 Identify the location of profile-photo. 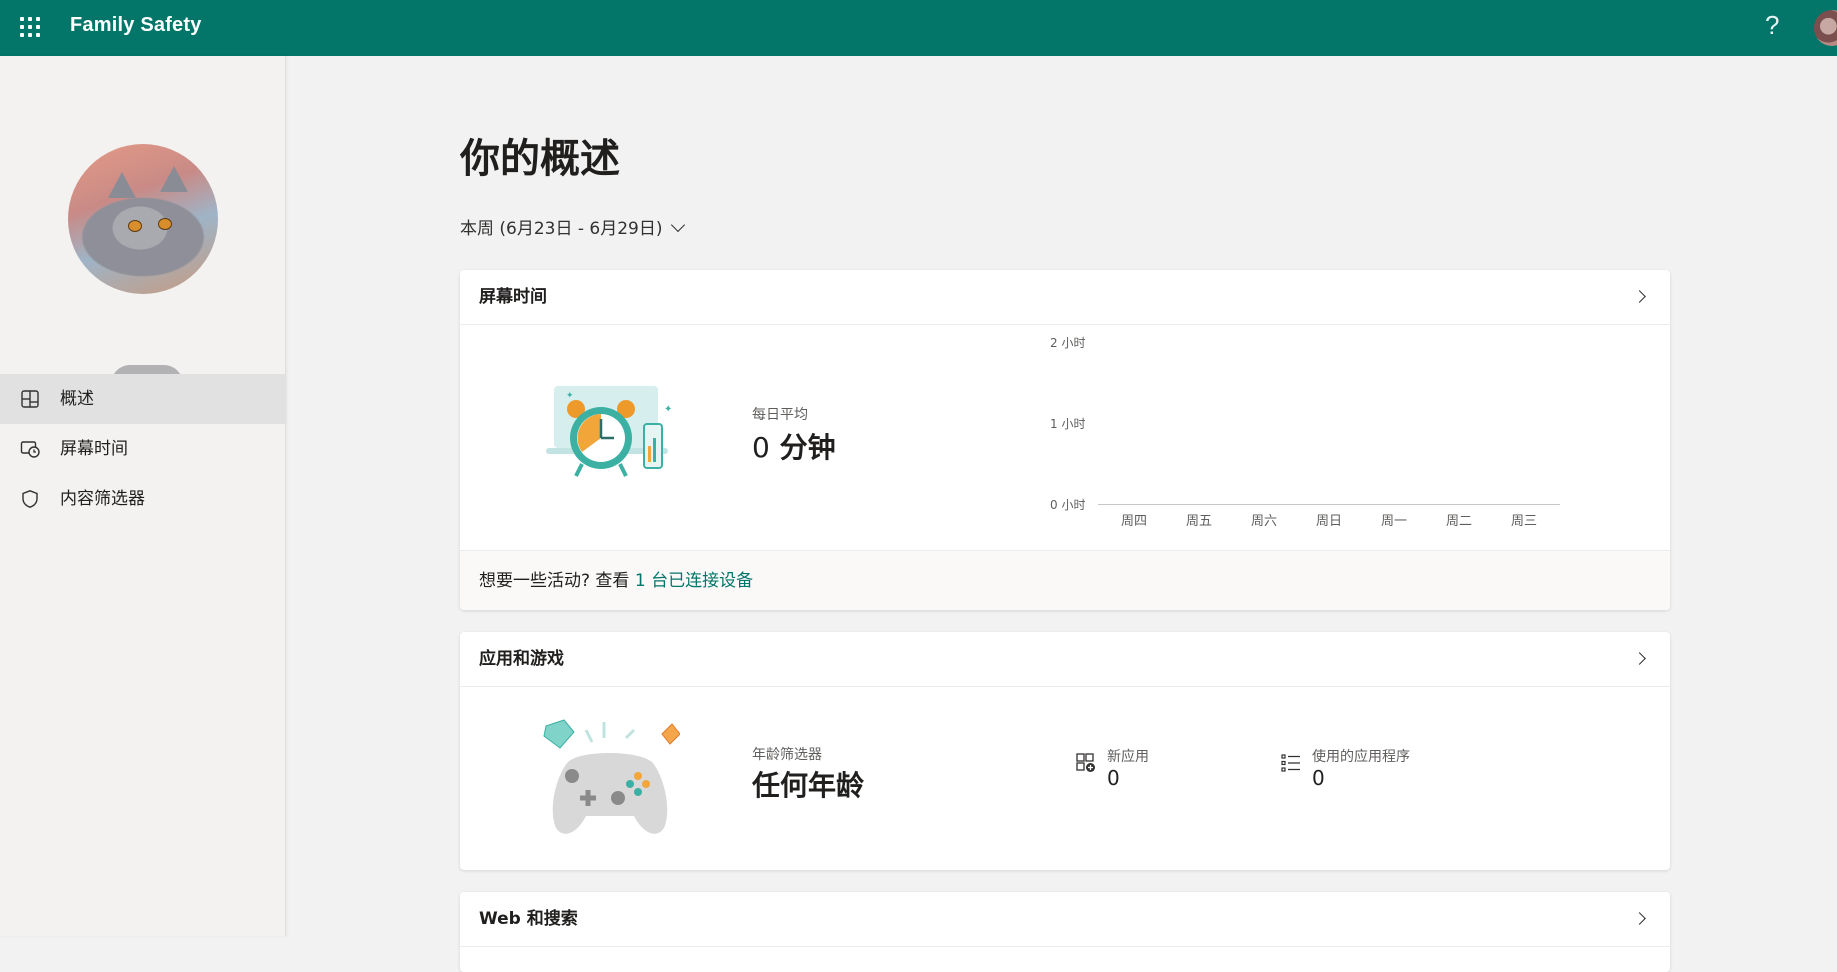
(143, 219).